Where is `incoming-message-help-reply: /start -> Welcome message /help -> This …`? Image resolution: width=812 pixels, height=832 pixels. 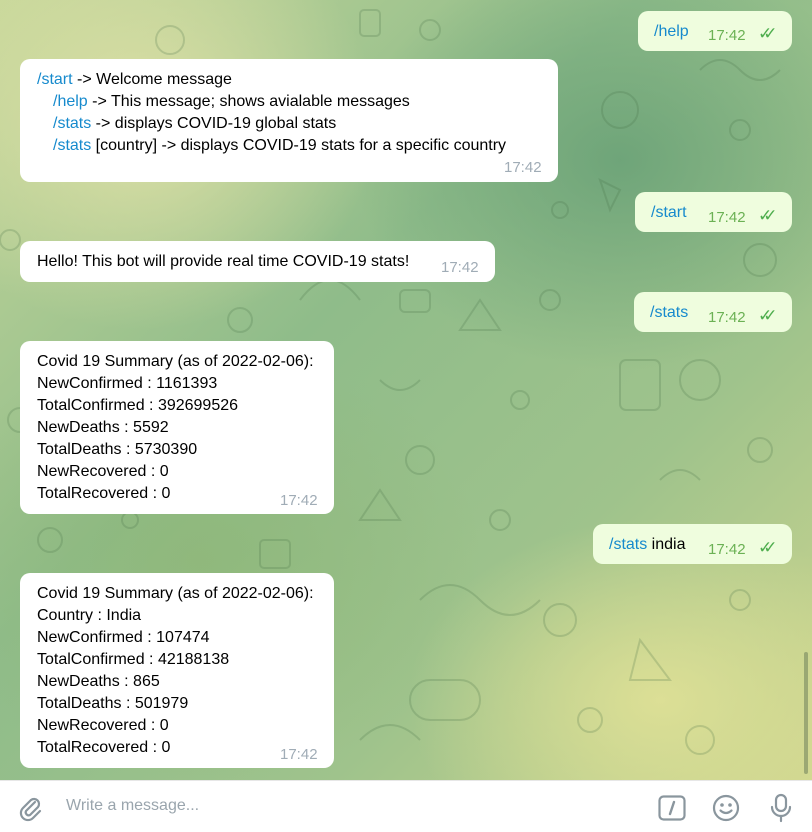 incoming-message-help-reply: /start -> Welcome message /help -> This … is located at coordinates (289, 120).